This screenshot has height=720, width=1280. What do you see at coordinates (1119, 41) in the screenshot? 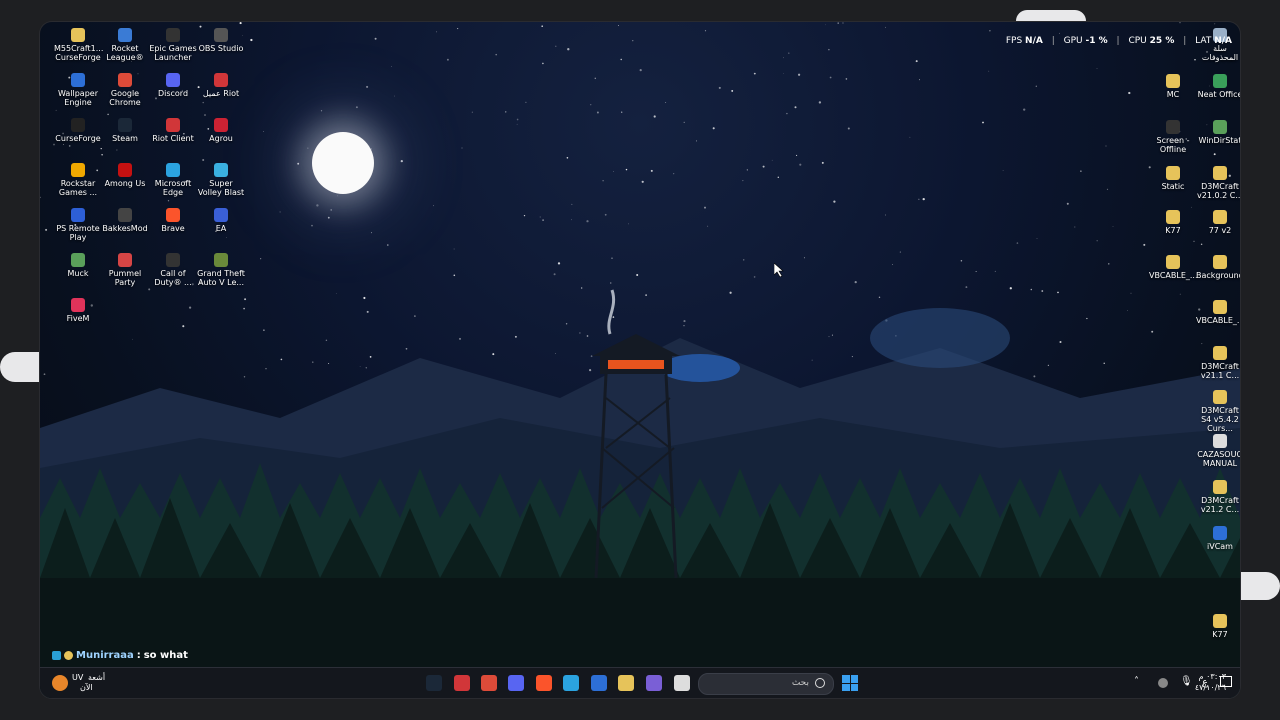
I see `performance-overlay: FPS N/A | GPU -1 % | CPU 25 % | LAT N/A` at bounding box center [1119, 41].